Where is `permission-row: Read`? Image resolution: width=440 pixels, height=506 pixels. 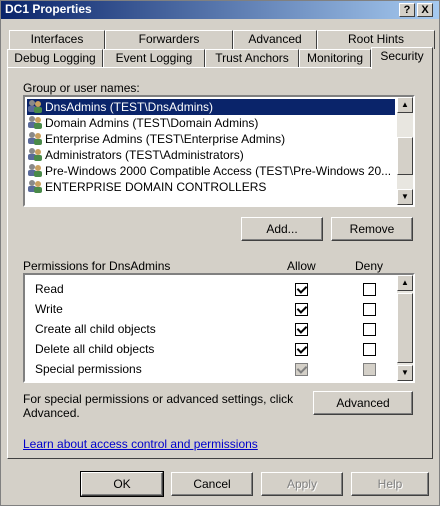 permission-row: Read is located at coordinates (49, 289).